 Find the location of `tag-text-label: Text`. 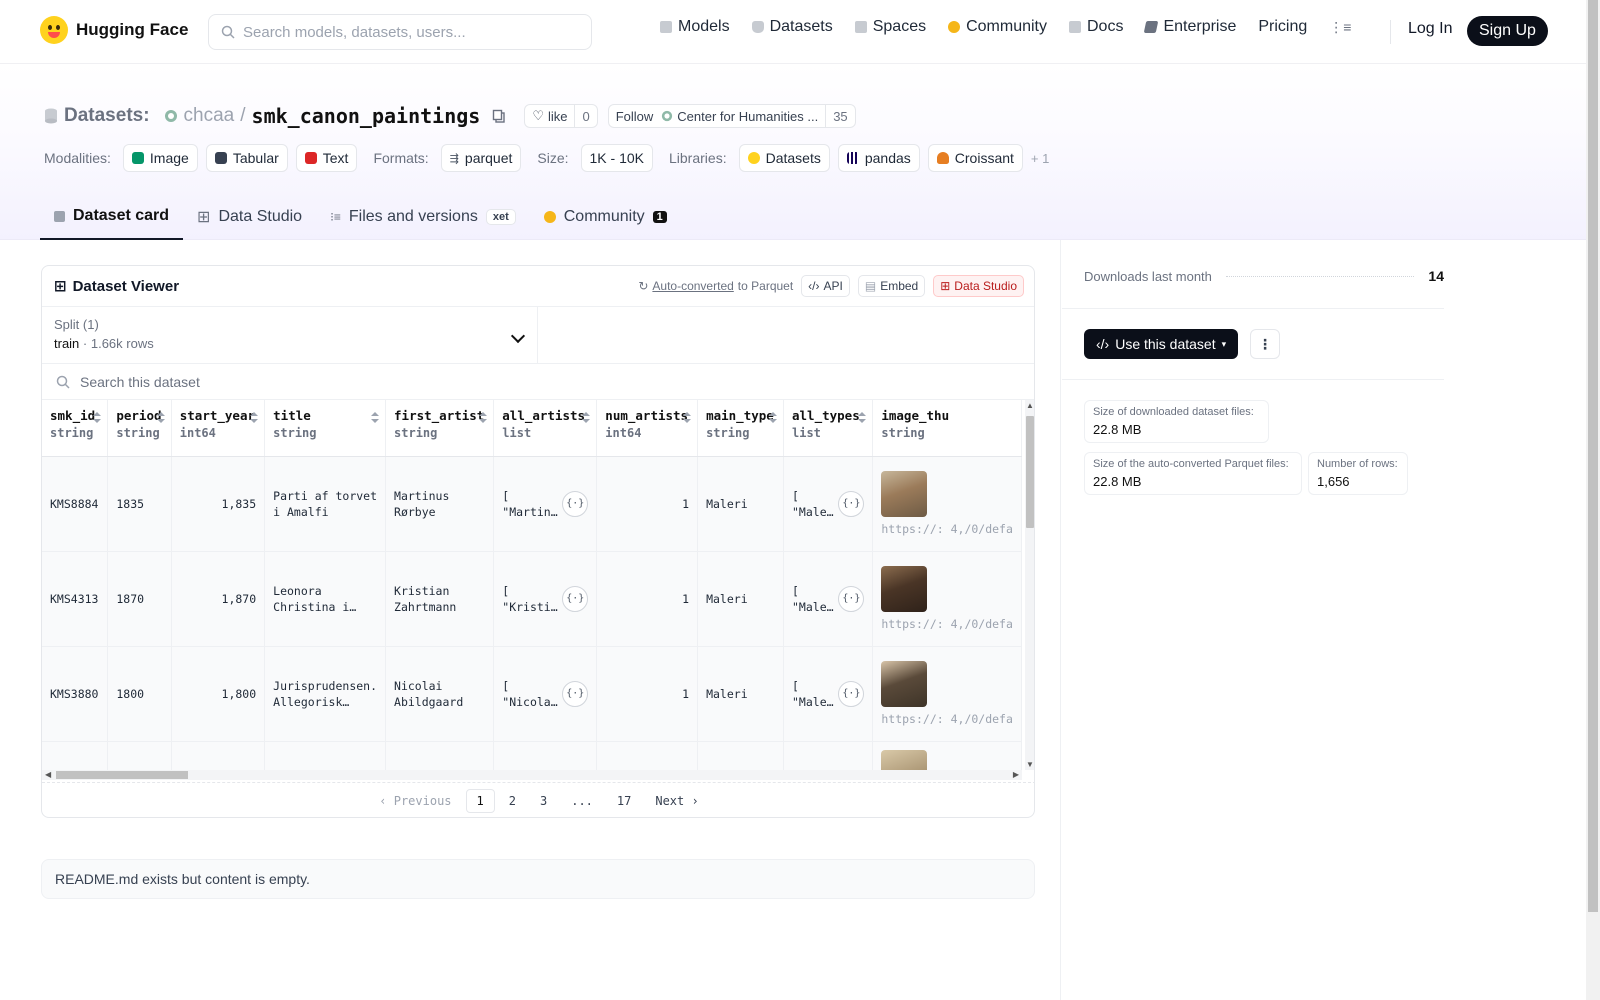

tag-text-label: Text is located at coordinates (335, 158).